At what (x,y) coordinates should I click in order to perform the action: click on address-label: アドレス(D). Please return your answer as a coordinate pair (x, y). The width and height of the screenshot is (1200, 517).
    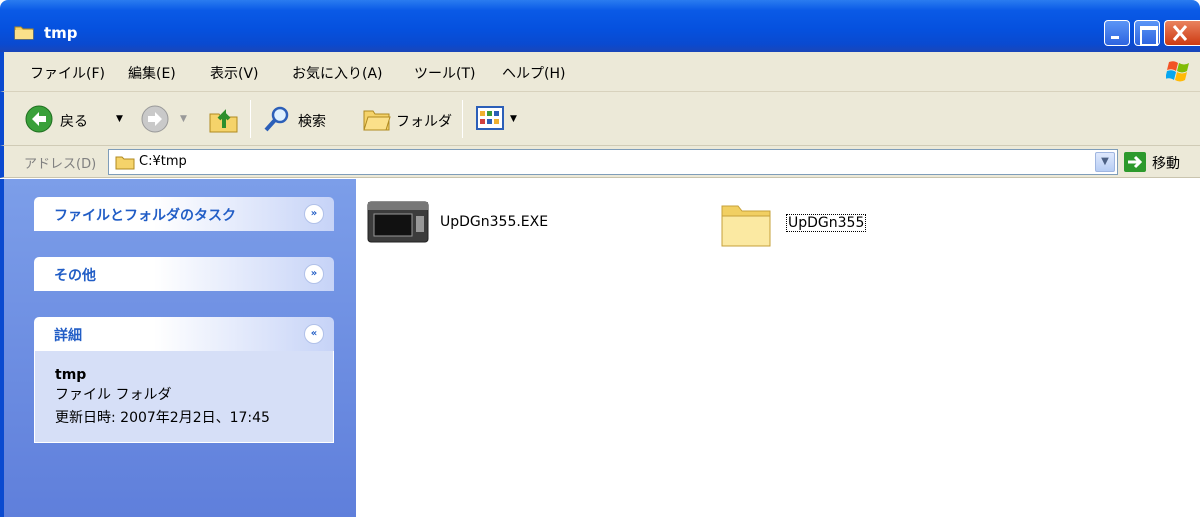
    Looking at the image, I should click on (60, 164).